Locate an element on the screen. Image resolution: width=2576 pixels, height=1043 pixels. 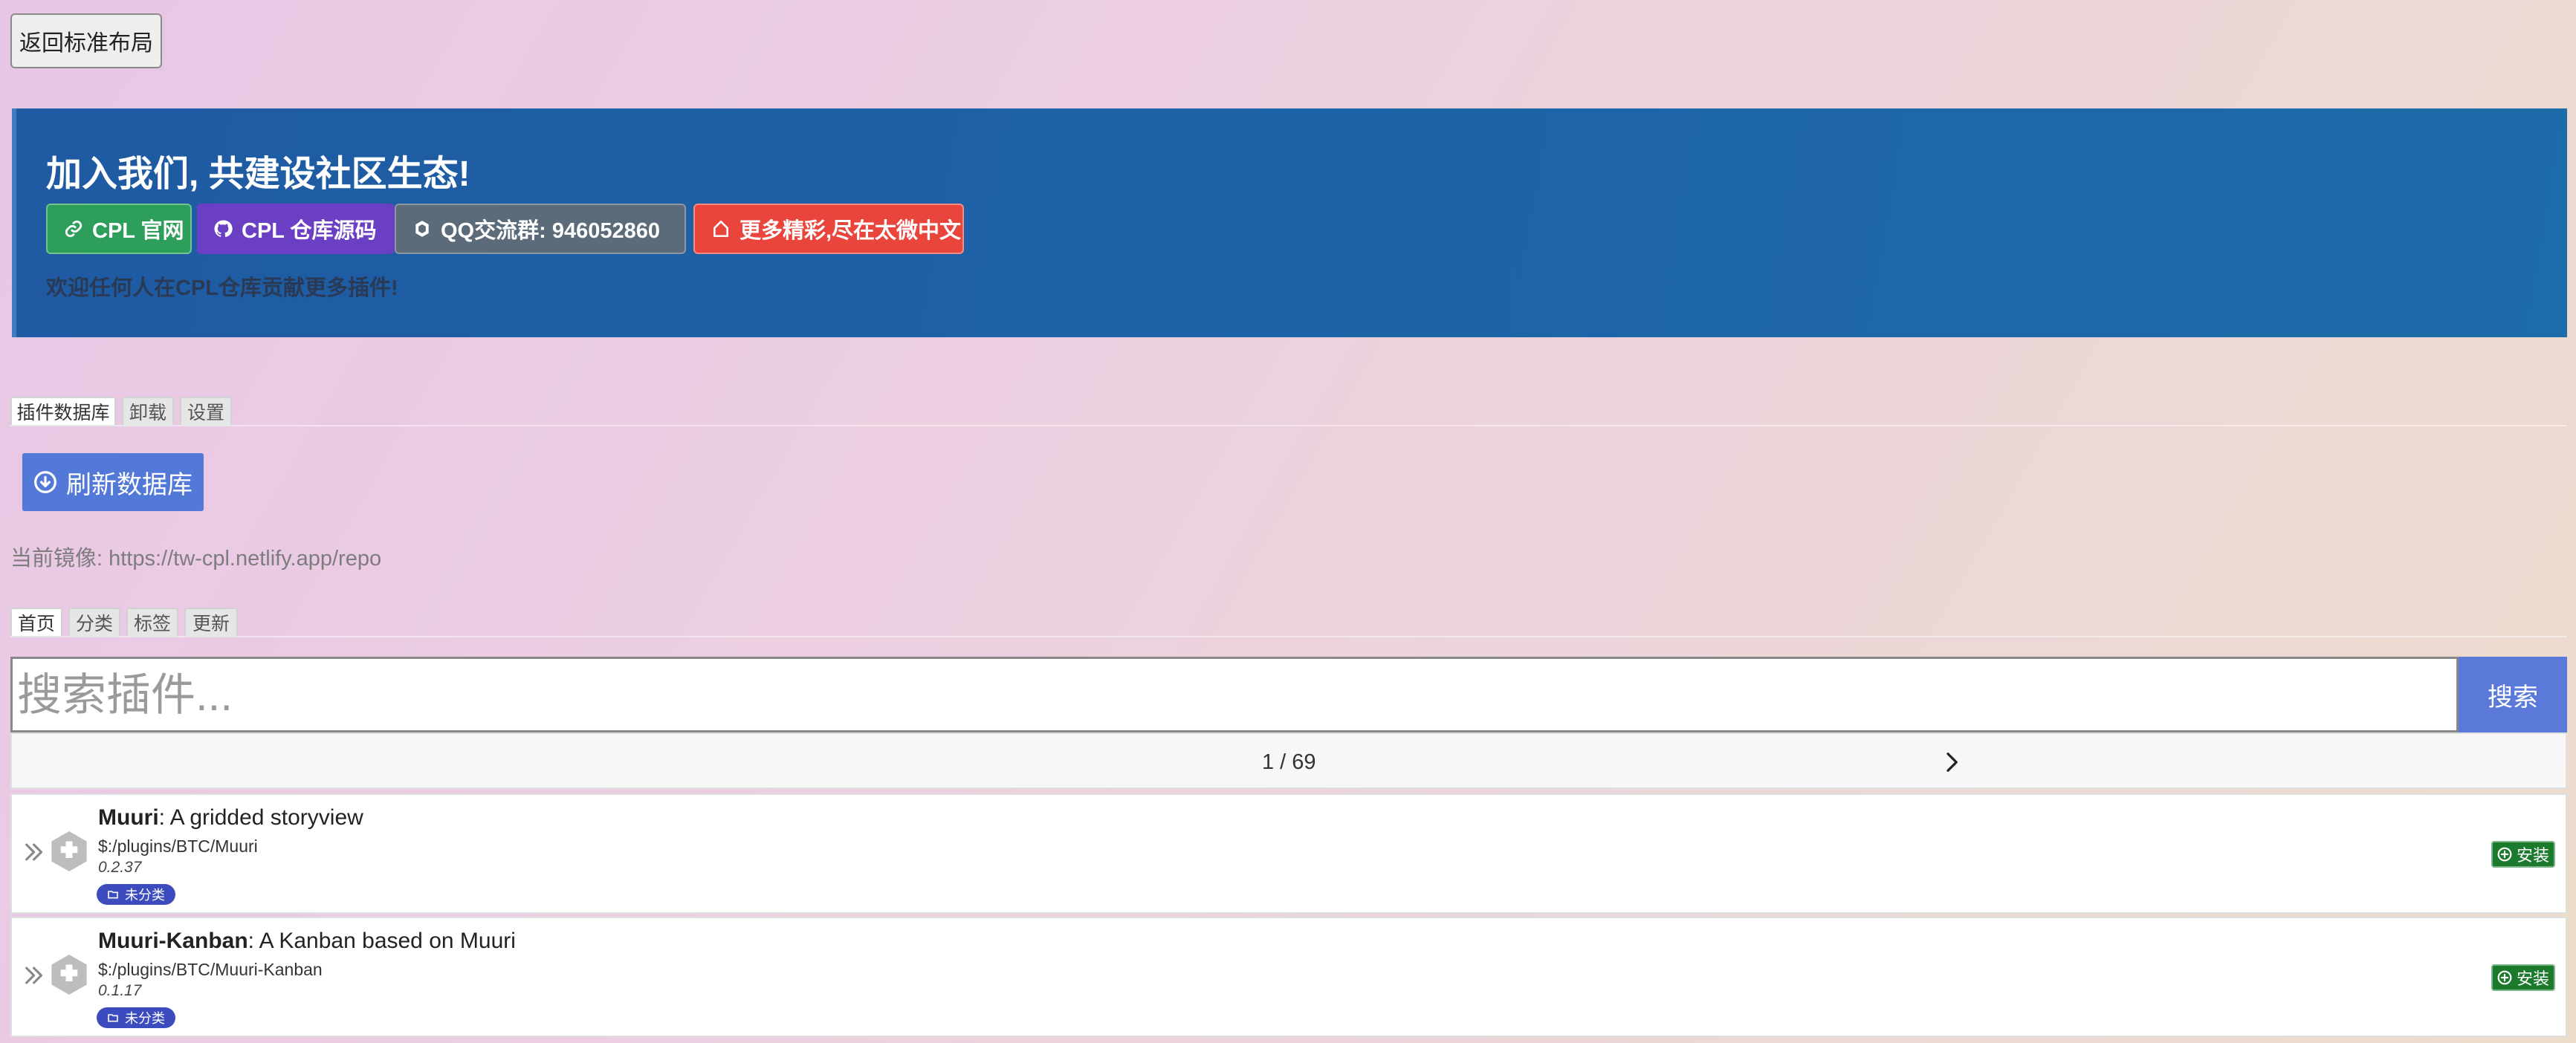
cpl-website-link: CPL 官网 is located at coordinates (119, 229).